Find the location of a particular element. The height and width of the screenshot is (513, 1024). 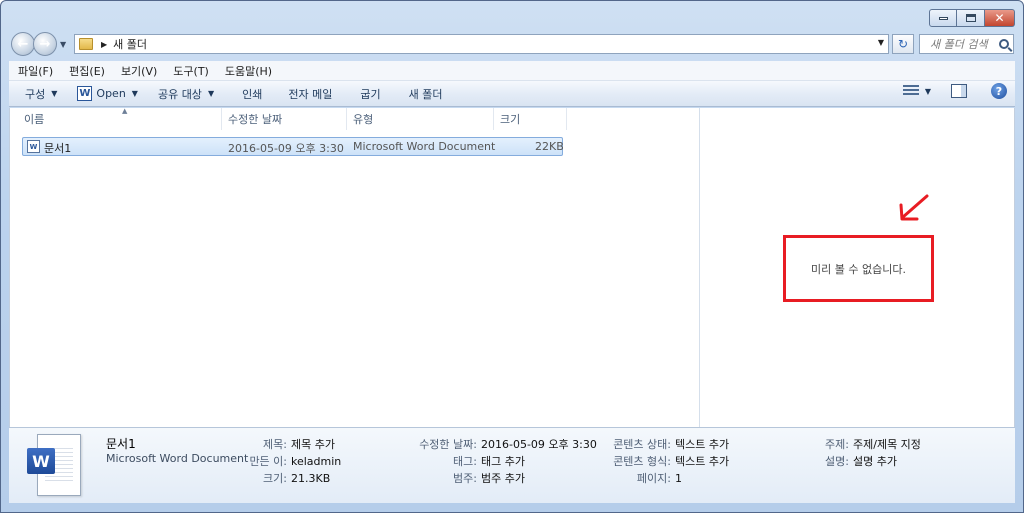

column-modified-label: 수정한 날짜 is located at coordinates (255, 119).